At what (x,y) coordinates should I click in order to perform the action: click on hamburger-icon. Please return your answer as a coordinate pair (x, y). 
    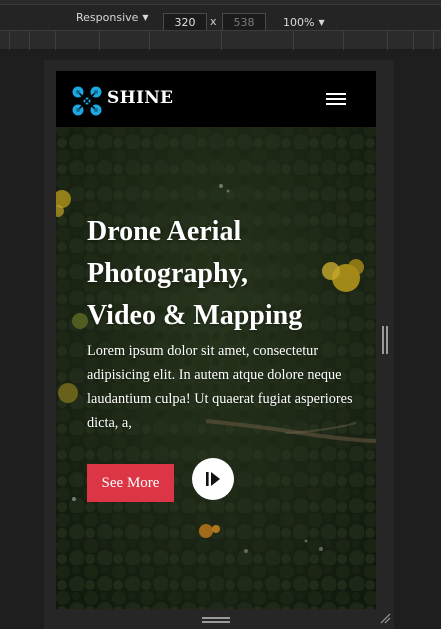
    Looking at the image, I should click on (336, 99).